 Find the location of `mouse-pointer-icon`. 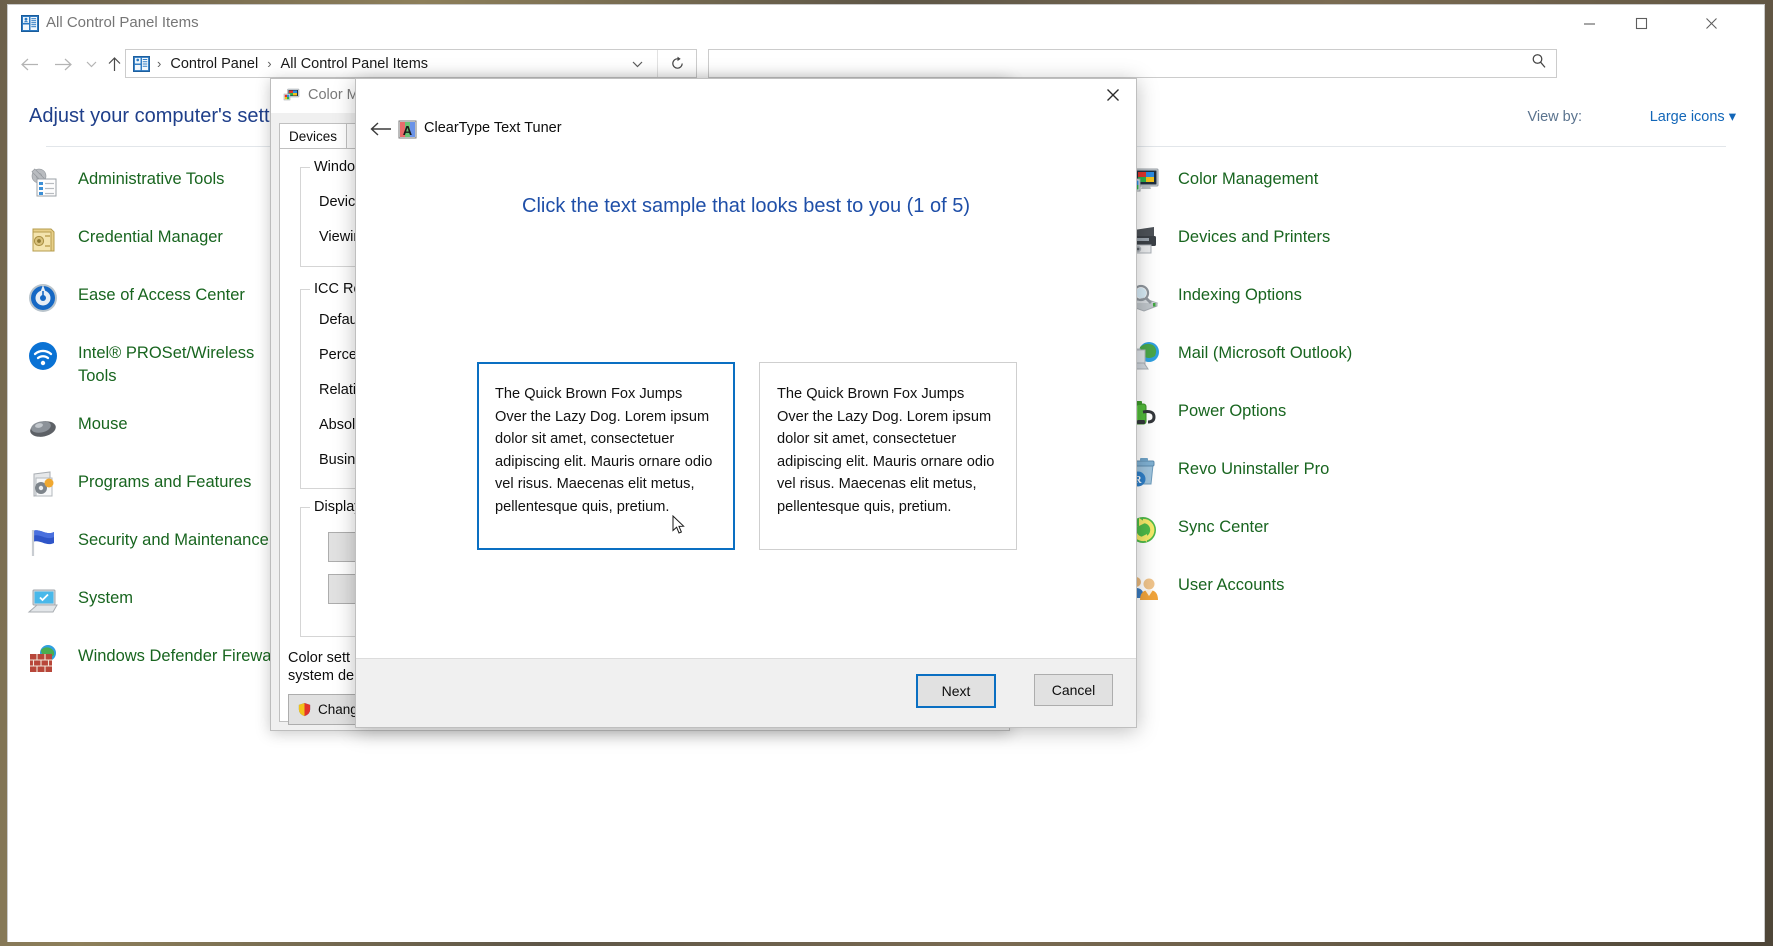

mouse-pointer-icon is located at coordinates (678, 524).